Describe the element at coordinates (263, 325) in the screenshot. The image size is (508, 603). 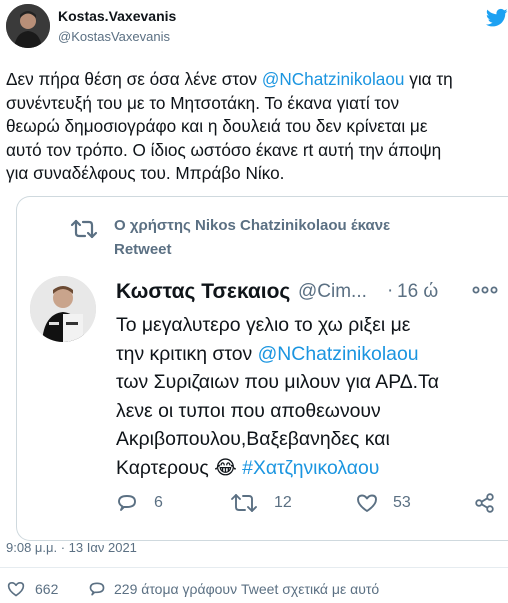
I see `quoted-line: Το μεγαλυτερο γελιο το χω ριξει με` at that location.